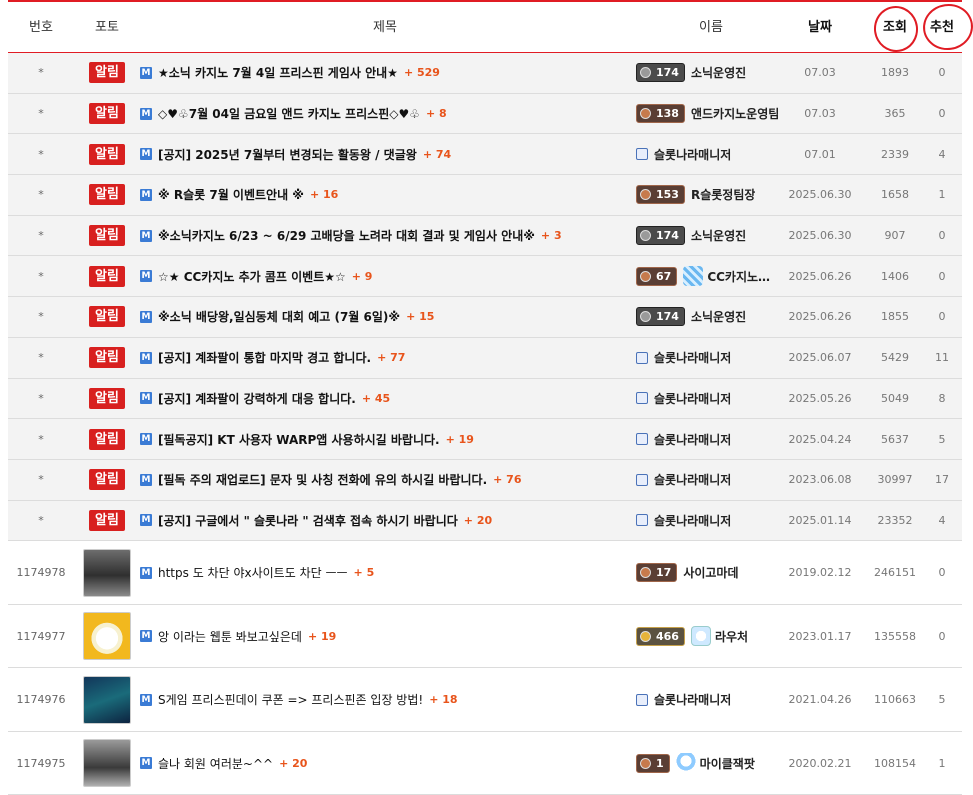 Image resolution: width=973 pixels, height=795 pixels. What do you see at coordinates (287, 154) in the screenshot?
I see `post-title-link: [공지] 2025년 7월부터 변경되는 활동왕 / 댓글왕` at bounding box center [287, 154].